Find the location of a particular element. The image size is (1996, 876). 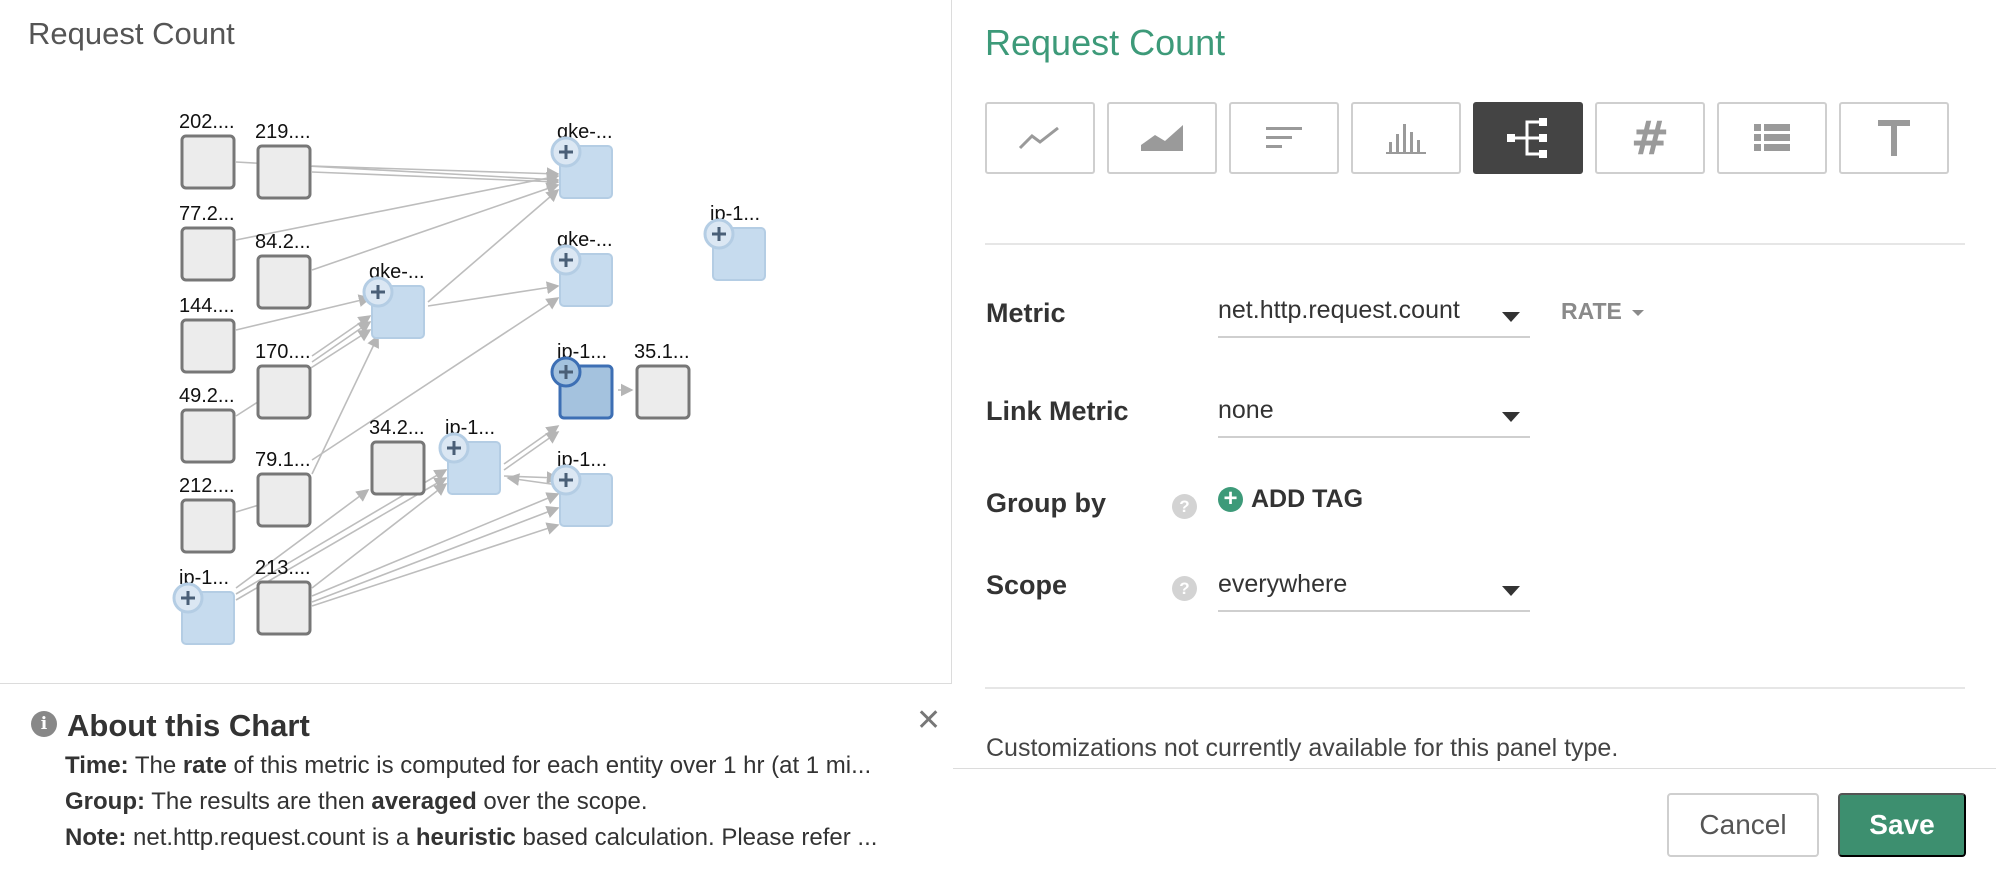

rate-dropdown: RATE is located at coordinates (1602, 311).